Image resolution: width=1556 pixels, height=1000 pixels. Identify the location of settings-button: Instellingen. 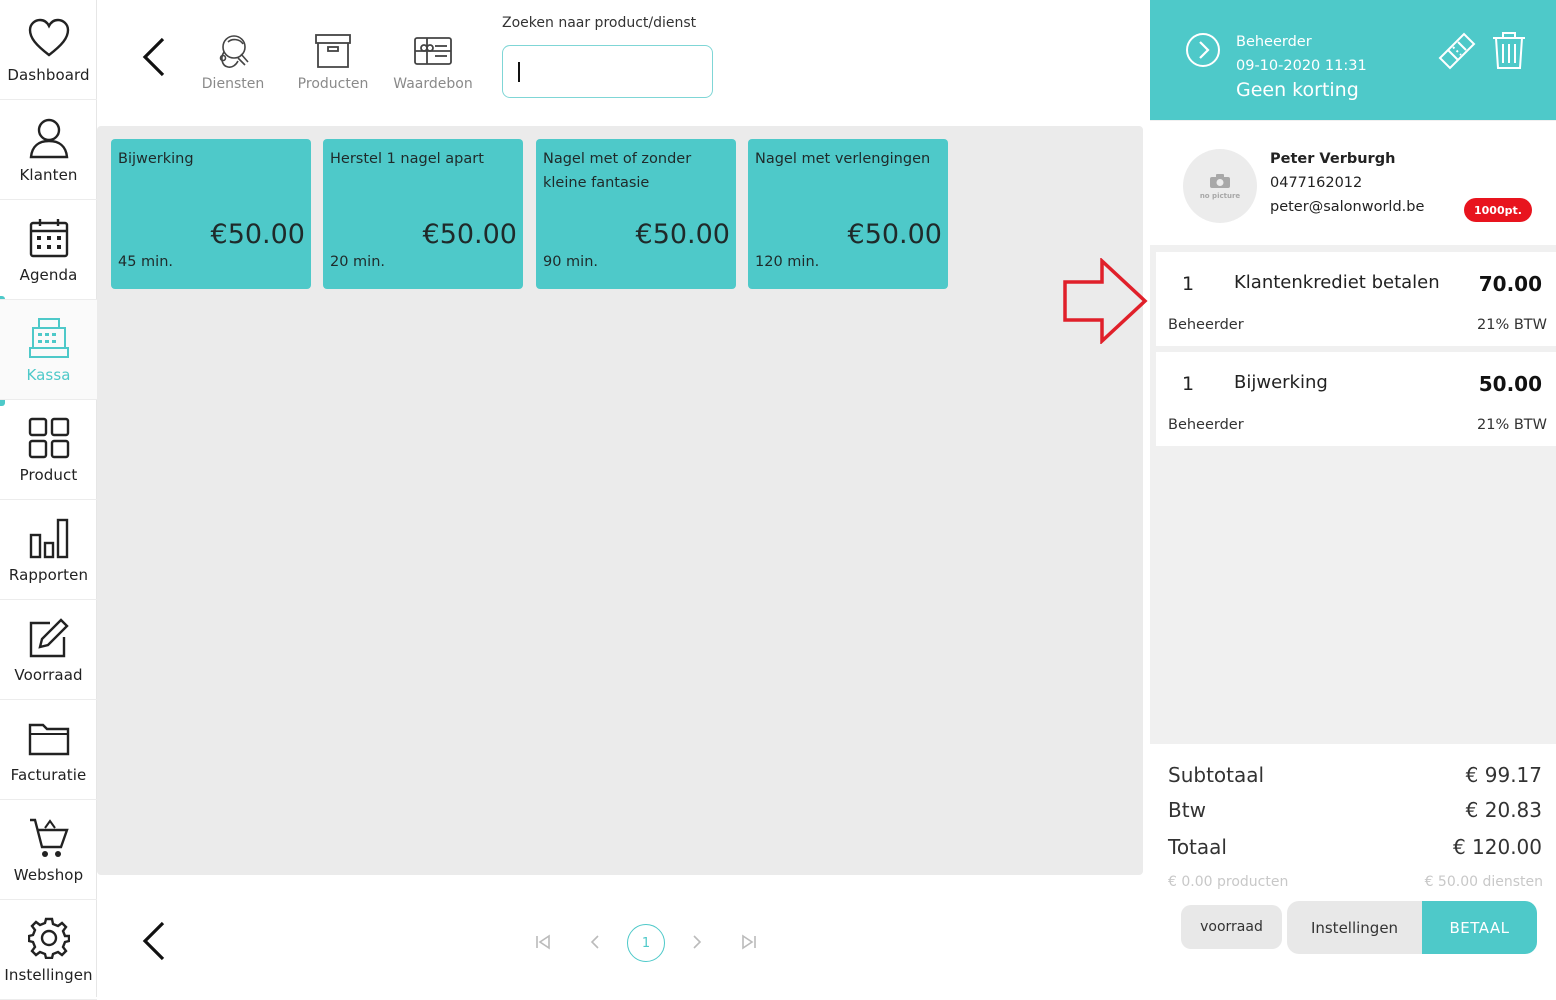
(1354, 927).